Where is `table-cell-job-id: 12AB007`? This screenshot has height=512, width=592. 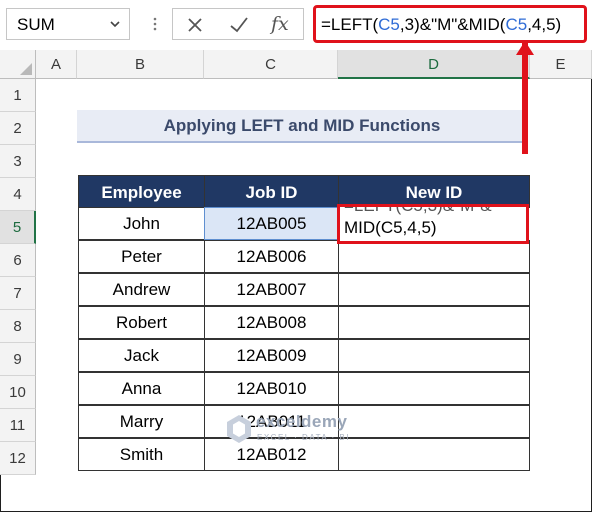
table-cell-job-id: 12AB007 is located at coordinates (271, 289).